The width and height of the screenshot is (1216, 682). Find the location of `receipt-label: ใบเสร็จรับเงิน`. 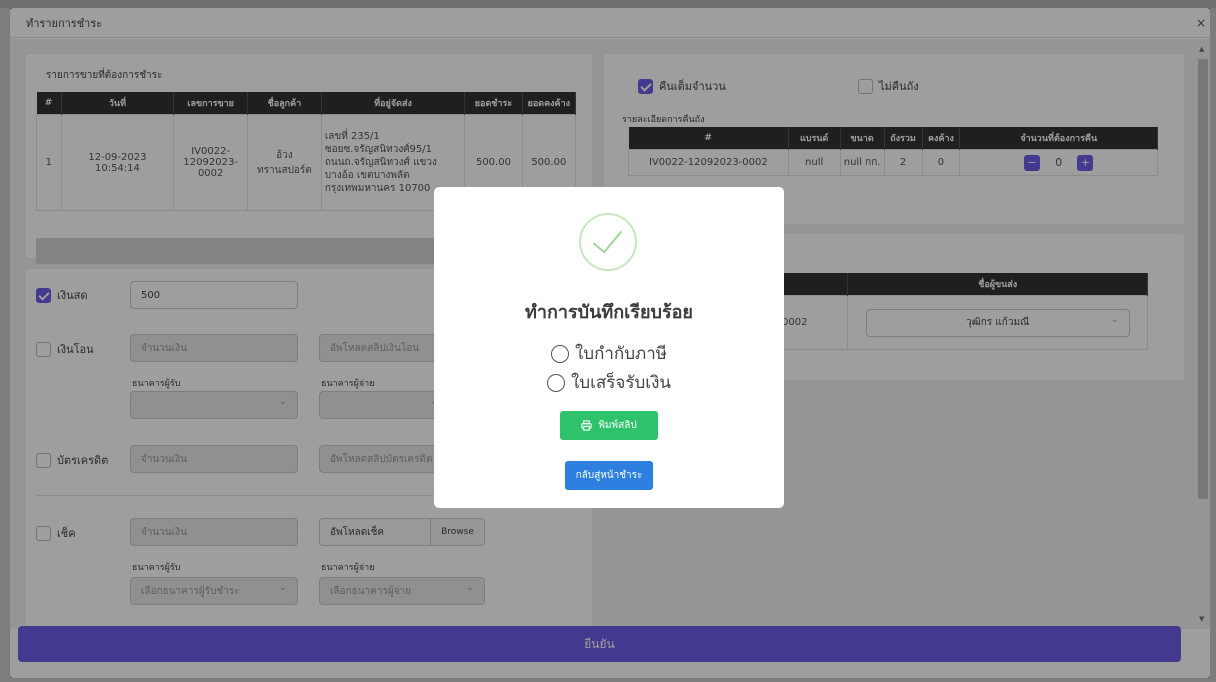

receipt-label: ใบเสร็จรับเงิน is located at coordinates (621, 383).